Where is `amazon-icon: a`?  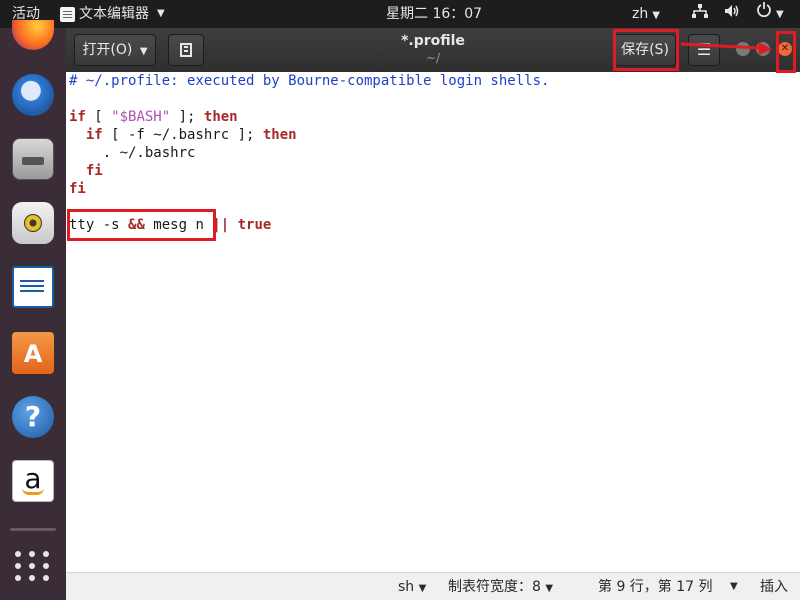 amazon-icon: a is located at coordinates (33, 481).